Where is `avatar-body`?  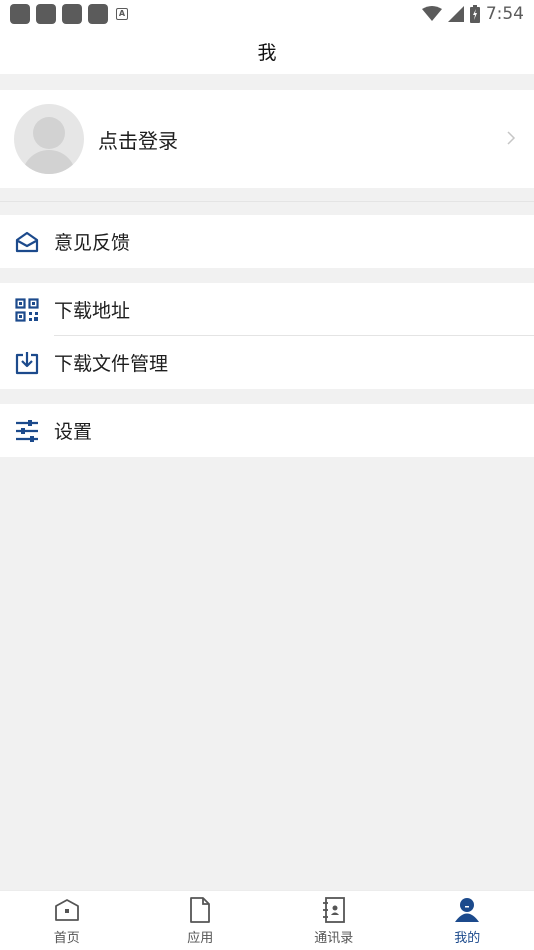
avatar-body is located at coordinates (49, 162).